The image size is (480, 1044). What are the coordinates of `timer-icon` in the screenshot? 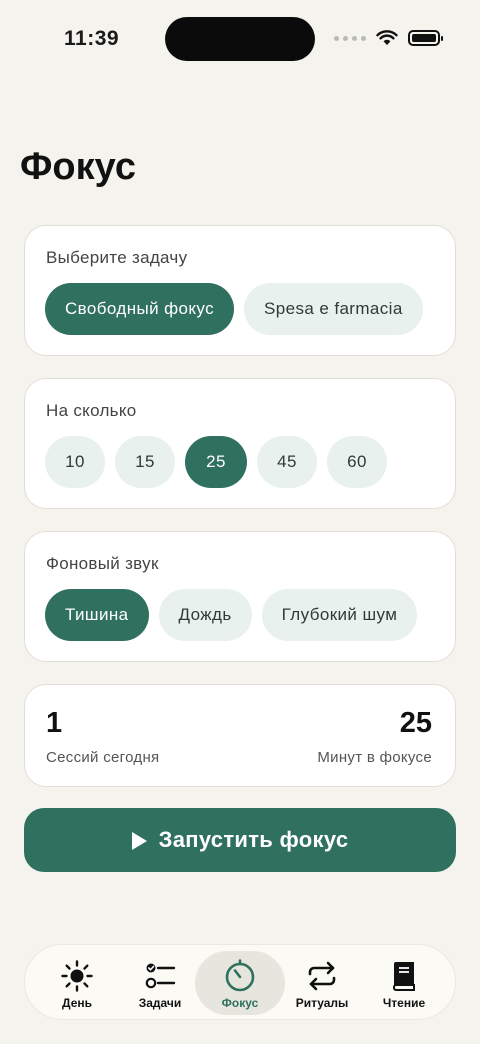 It's located at (240, 975).